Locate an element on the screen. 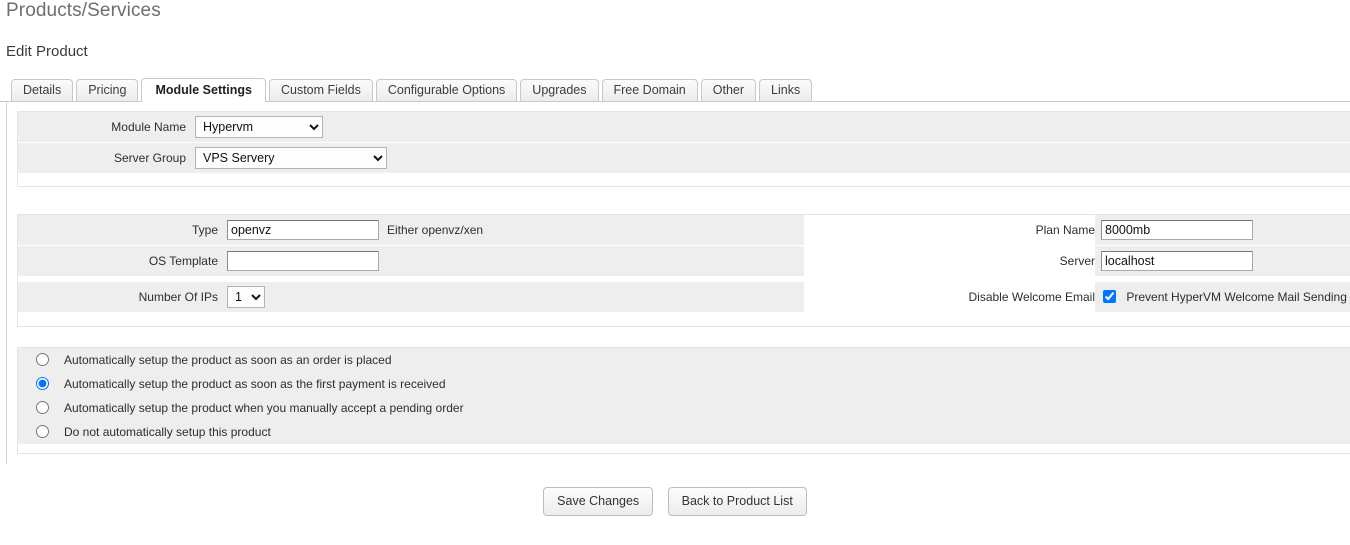  tab-free-domain: Free Domain is located at coordinates (649, 90).